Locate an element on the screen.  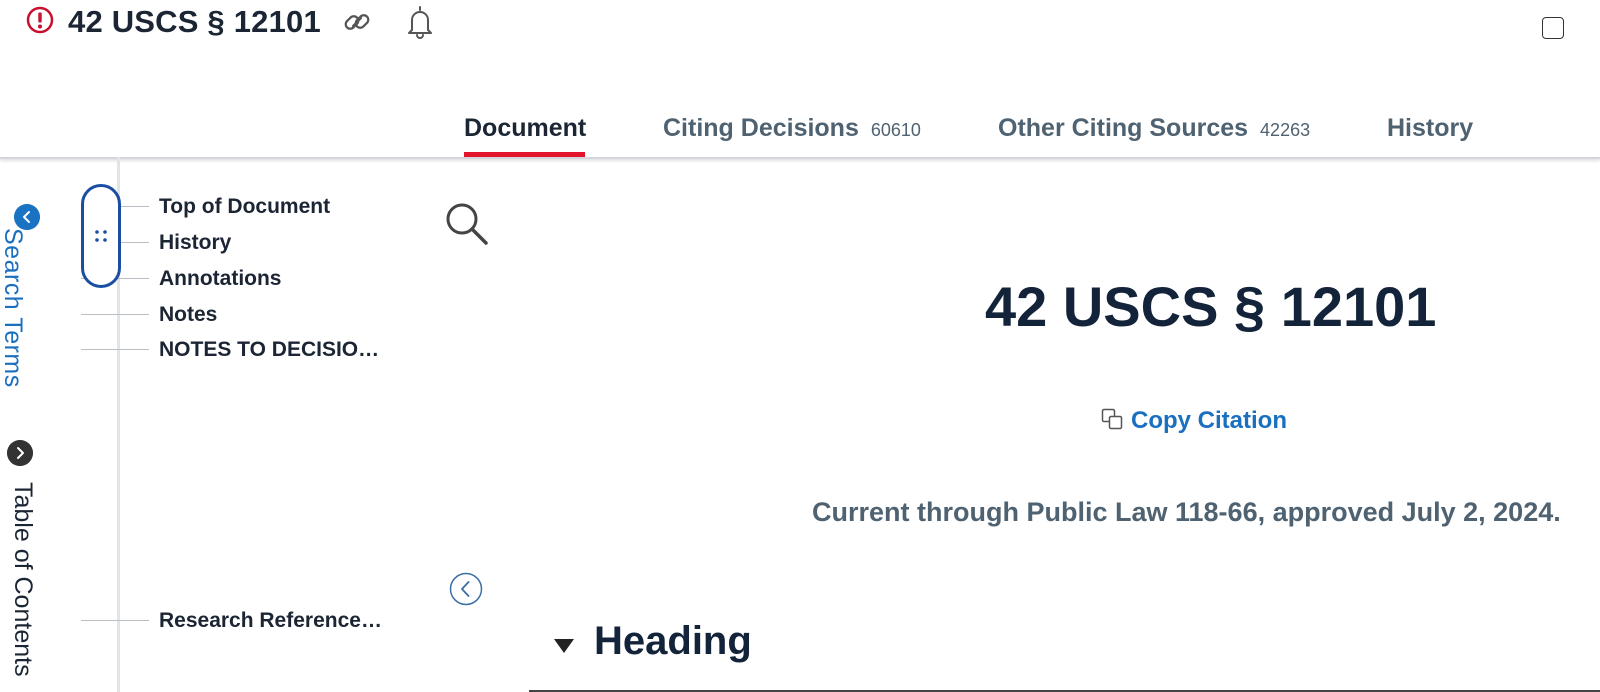
collapse-triangle-icon is located at coordinates (564, 646).